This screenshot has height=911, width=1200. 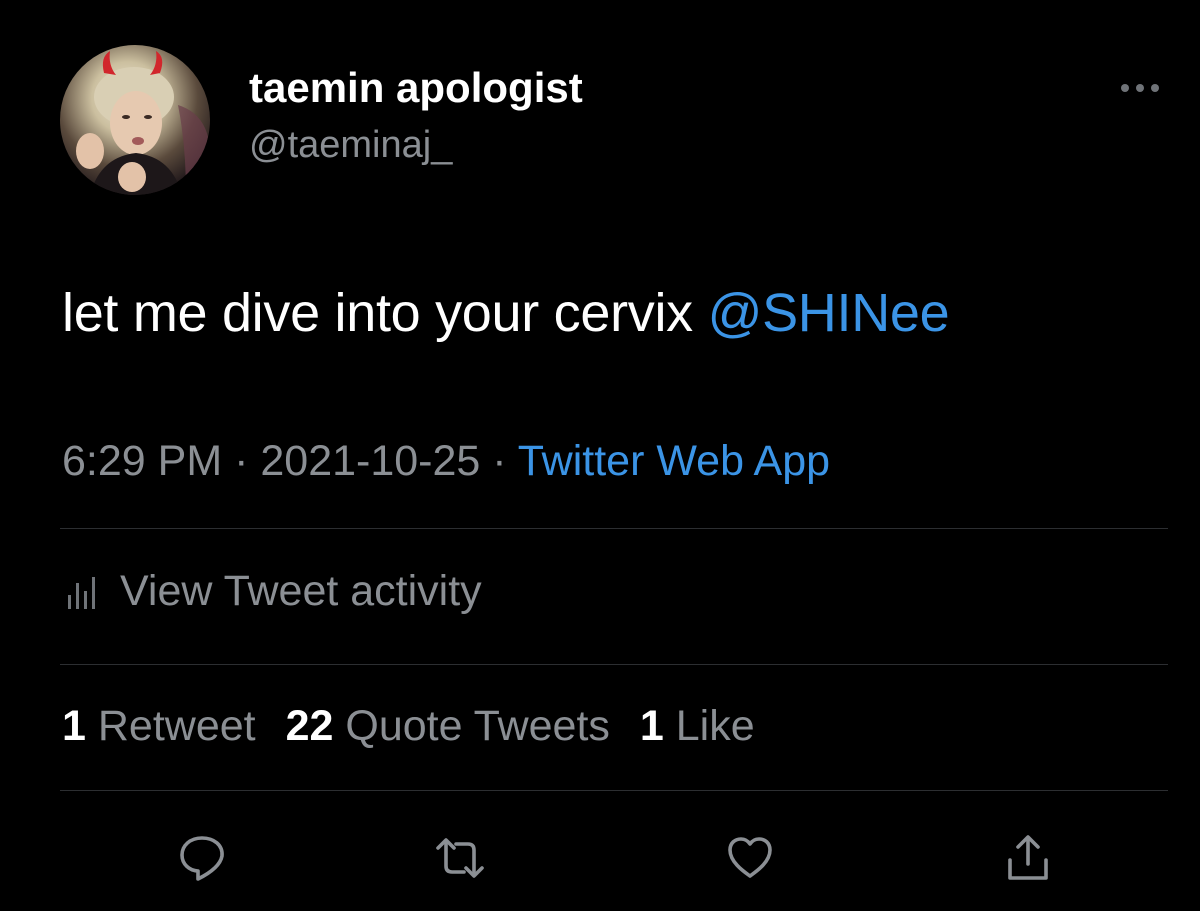 I want to click on retweet-count: 1 Retweet, so click(x=159, y=726).